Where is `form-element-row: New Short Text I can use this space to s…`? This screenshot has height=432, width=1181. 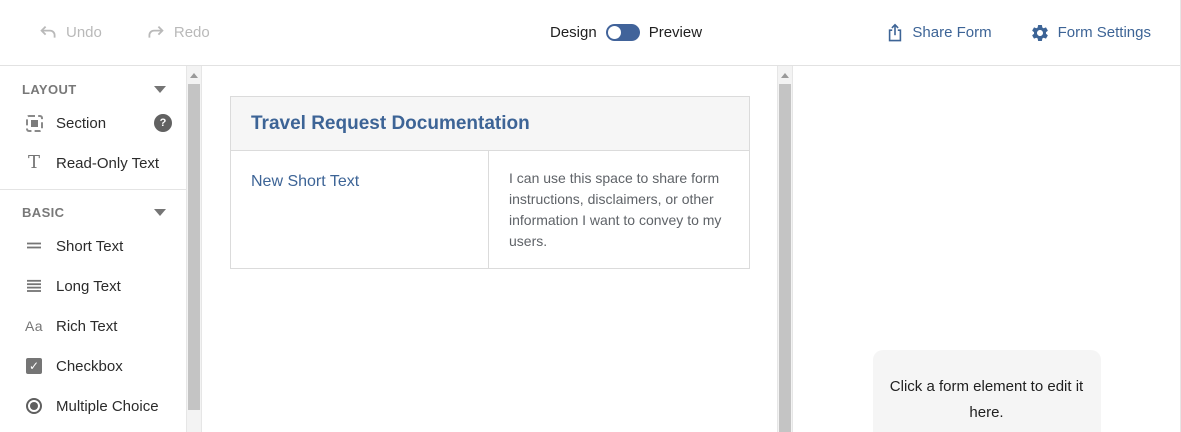
form-element-row: New Short Text I can use this space to s… is located at coordinates (490, 209).